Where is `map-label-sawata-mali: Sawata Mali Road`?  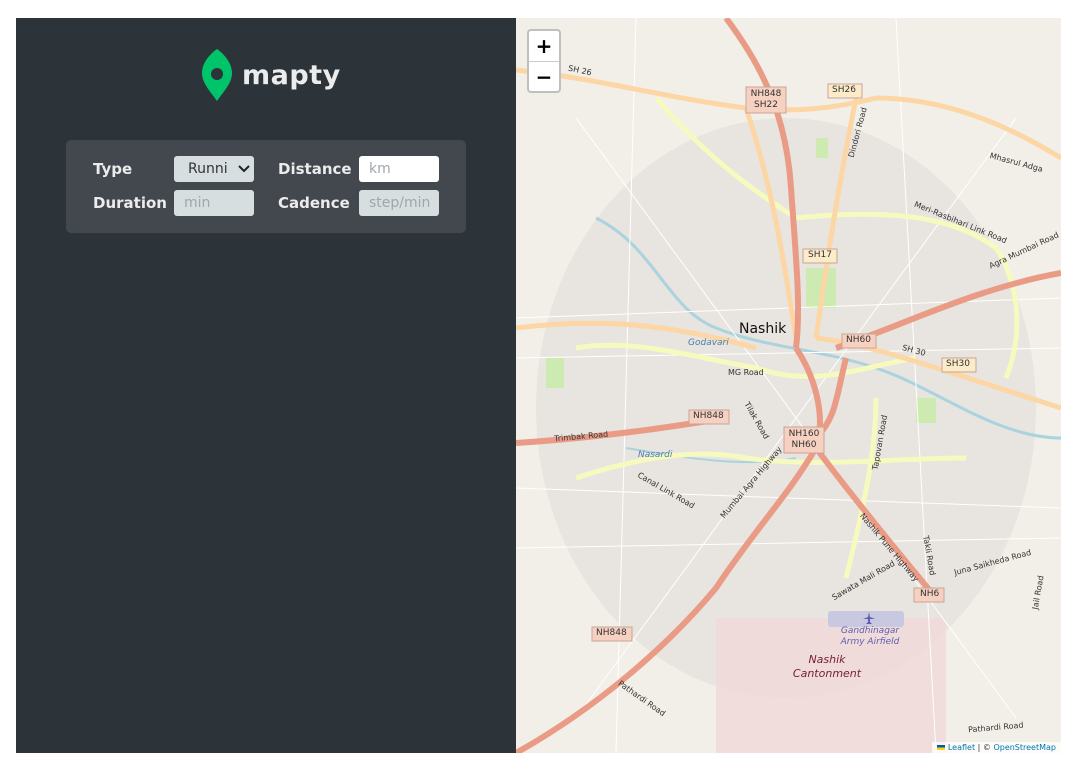
map-label-sawata-mali: Sawata Mali Road is located at coordinates (863, 580).